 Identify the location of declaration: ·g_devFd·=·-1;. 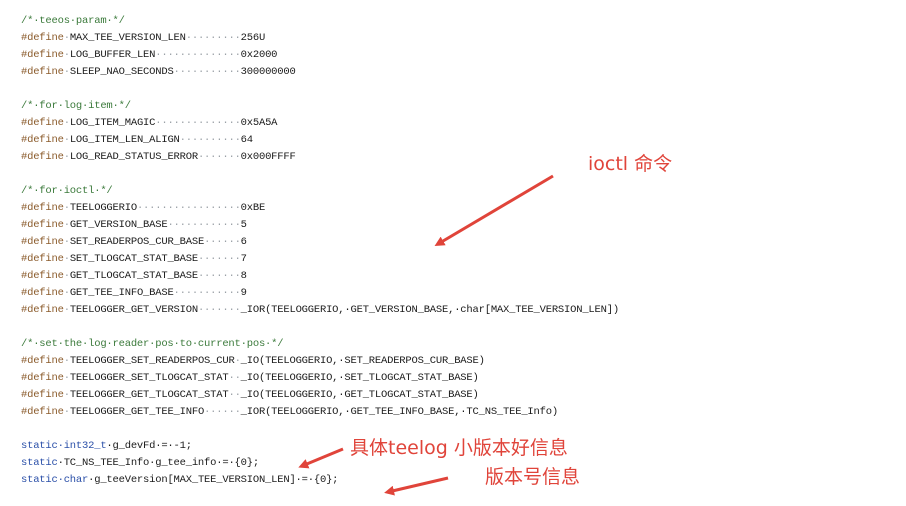
(149, 446).